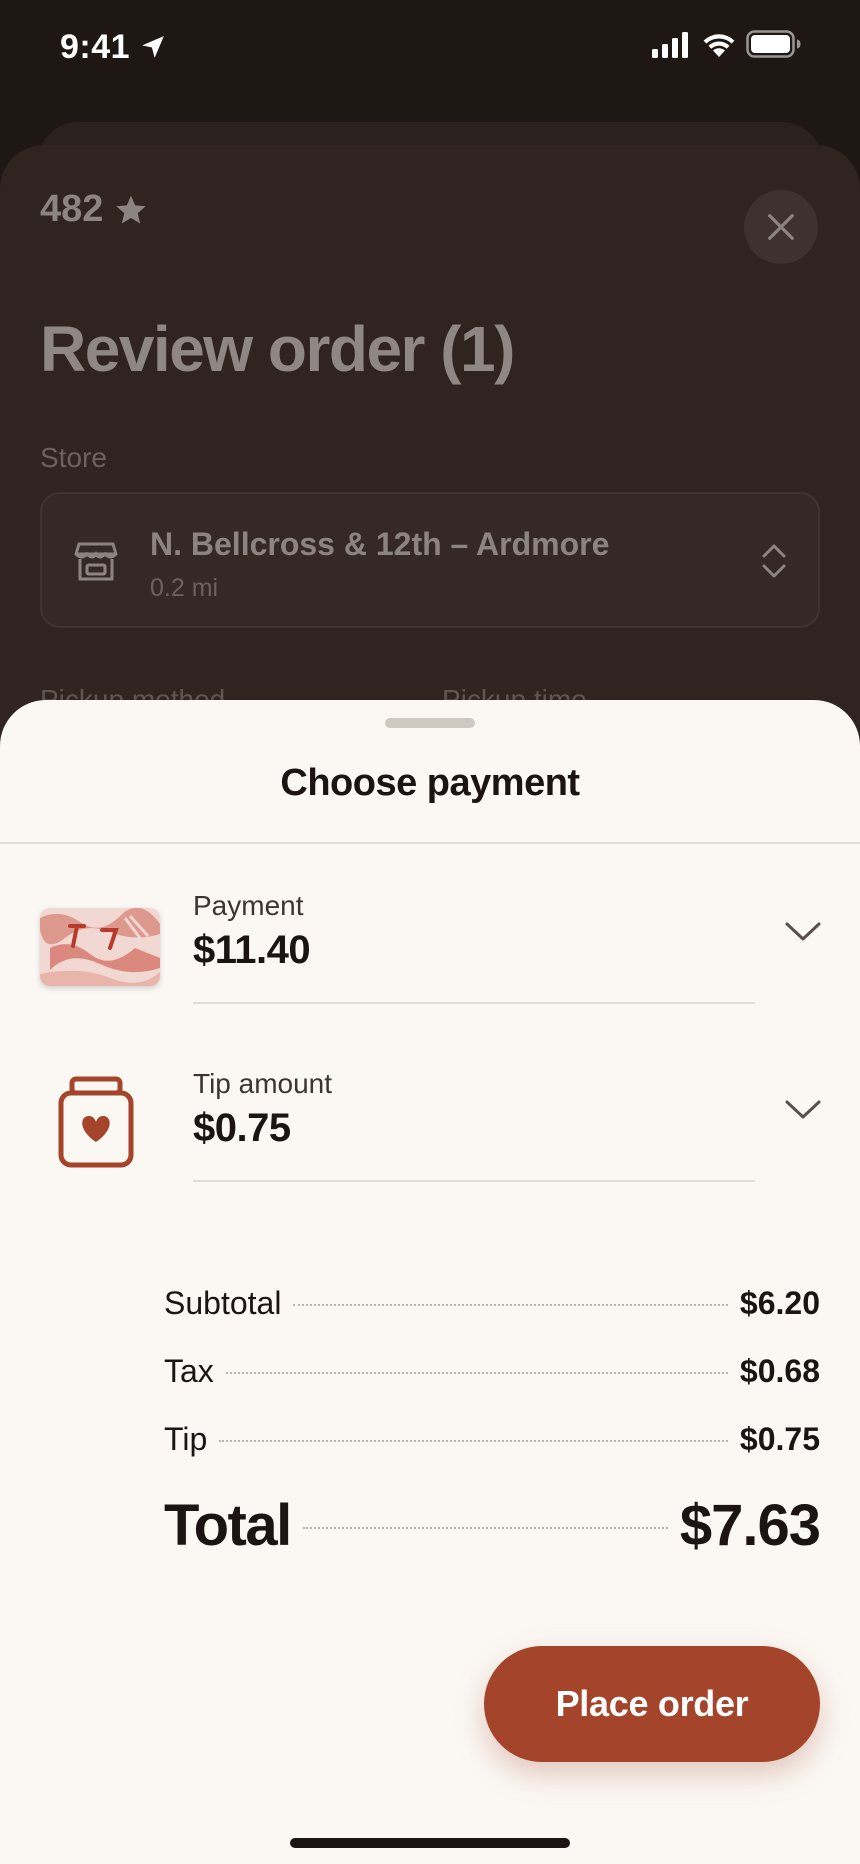 This screenshot has width=860, height=1864. I want to click on storefront-icon, so click(96, 561).